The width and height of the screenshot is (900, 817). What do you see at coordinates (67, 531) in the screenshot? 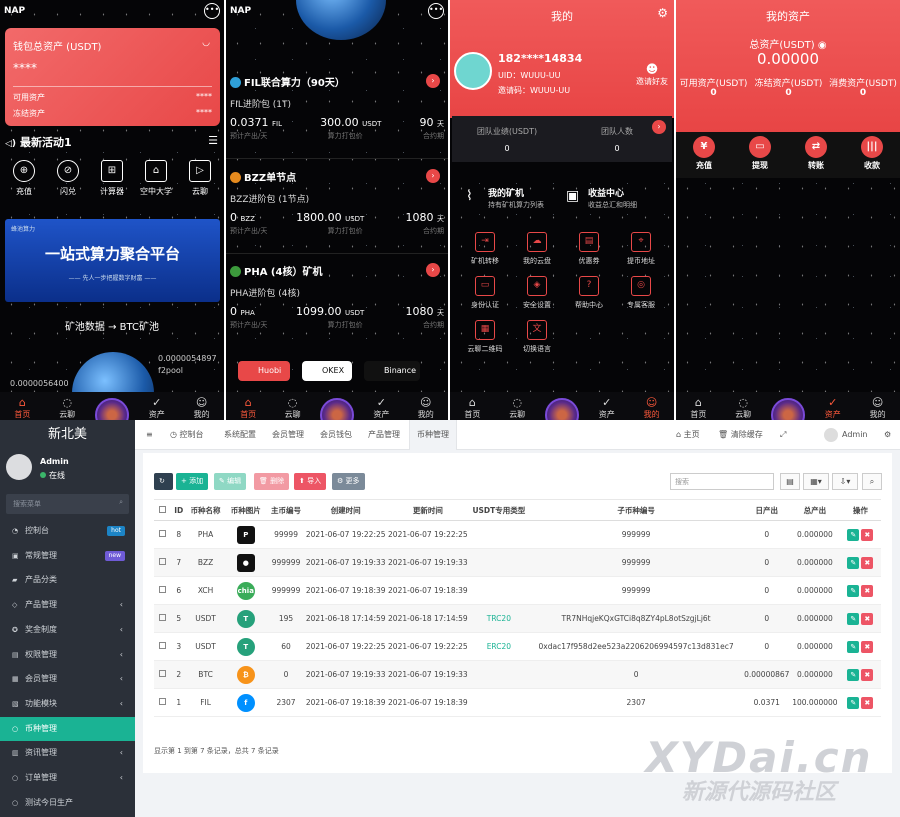
I see `sidebar-item: ◔ 控制台 hot` at bounding box center [67, 531].